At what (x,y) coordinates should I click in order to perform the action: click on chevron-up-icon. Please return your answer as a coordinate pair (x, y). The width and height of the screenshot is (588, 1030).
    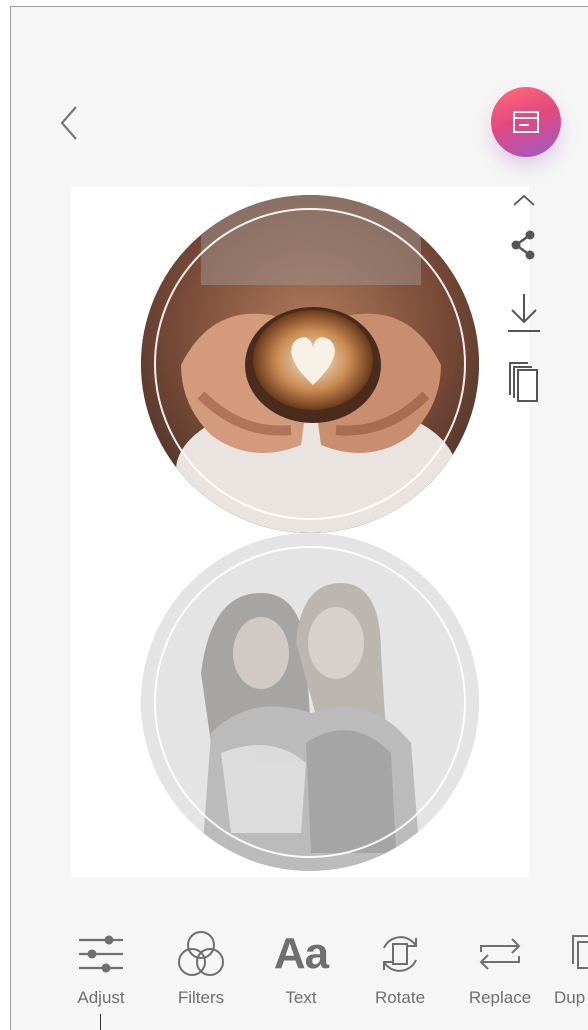
    Looking at the image, I should click on (524, 200).